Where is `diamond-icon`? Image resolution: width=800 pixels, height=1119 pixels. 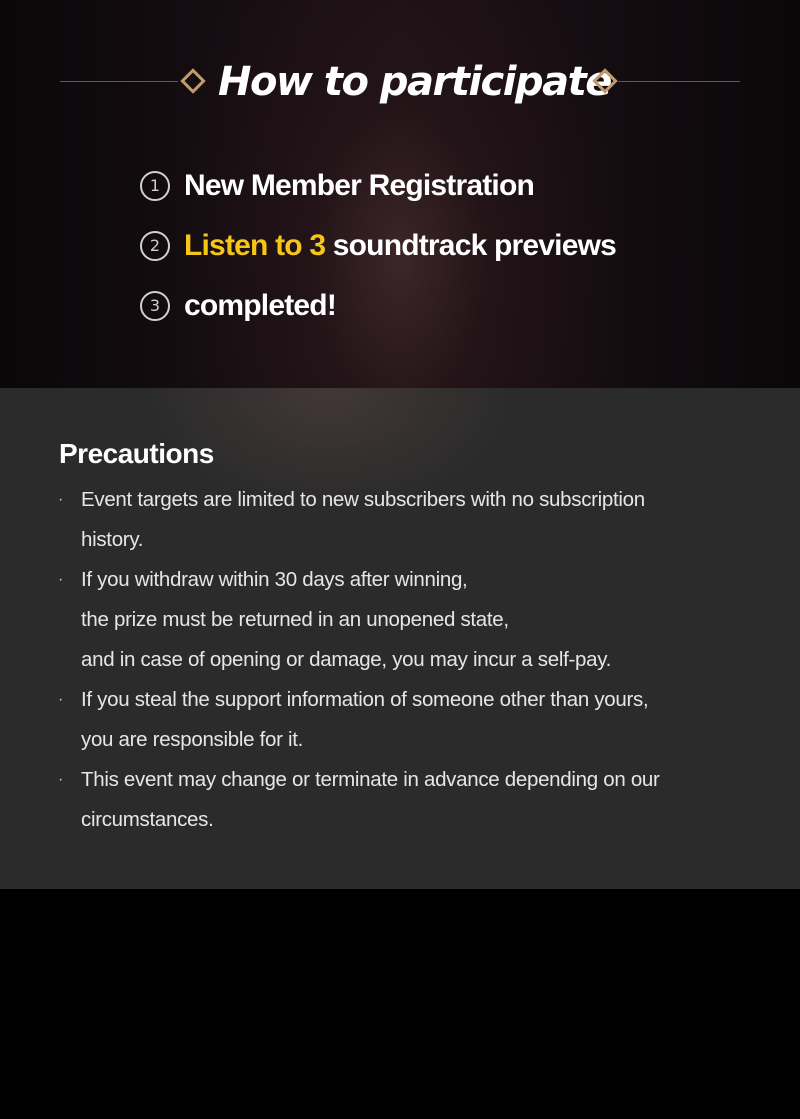 diamond-icon is located at coordinates (193, 81).